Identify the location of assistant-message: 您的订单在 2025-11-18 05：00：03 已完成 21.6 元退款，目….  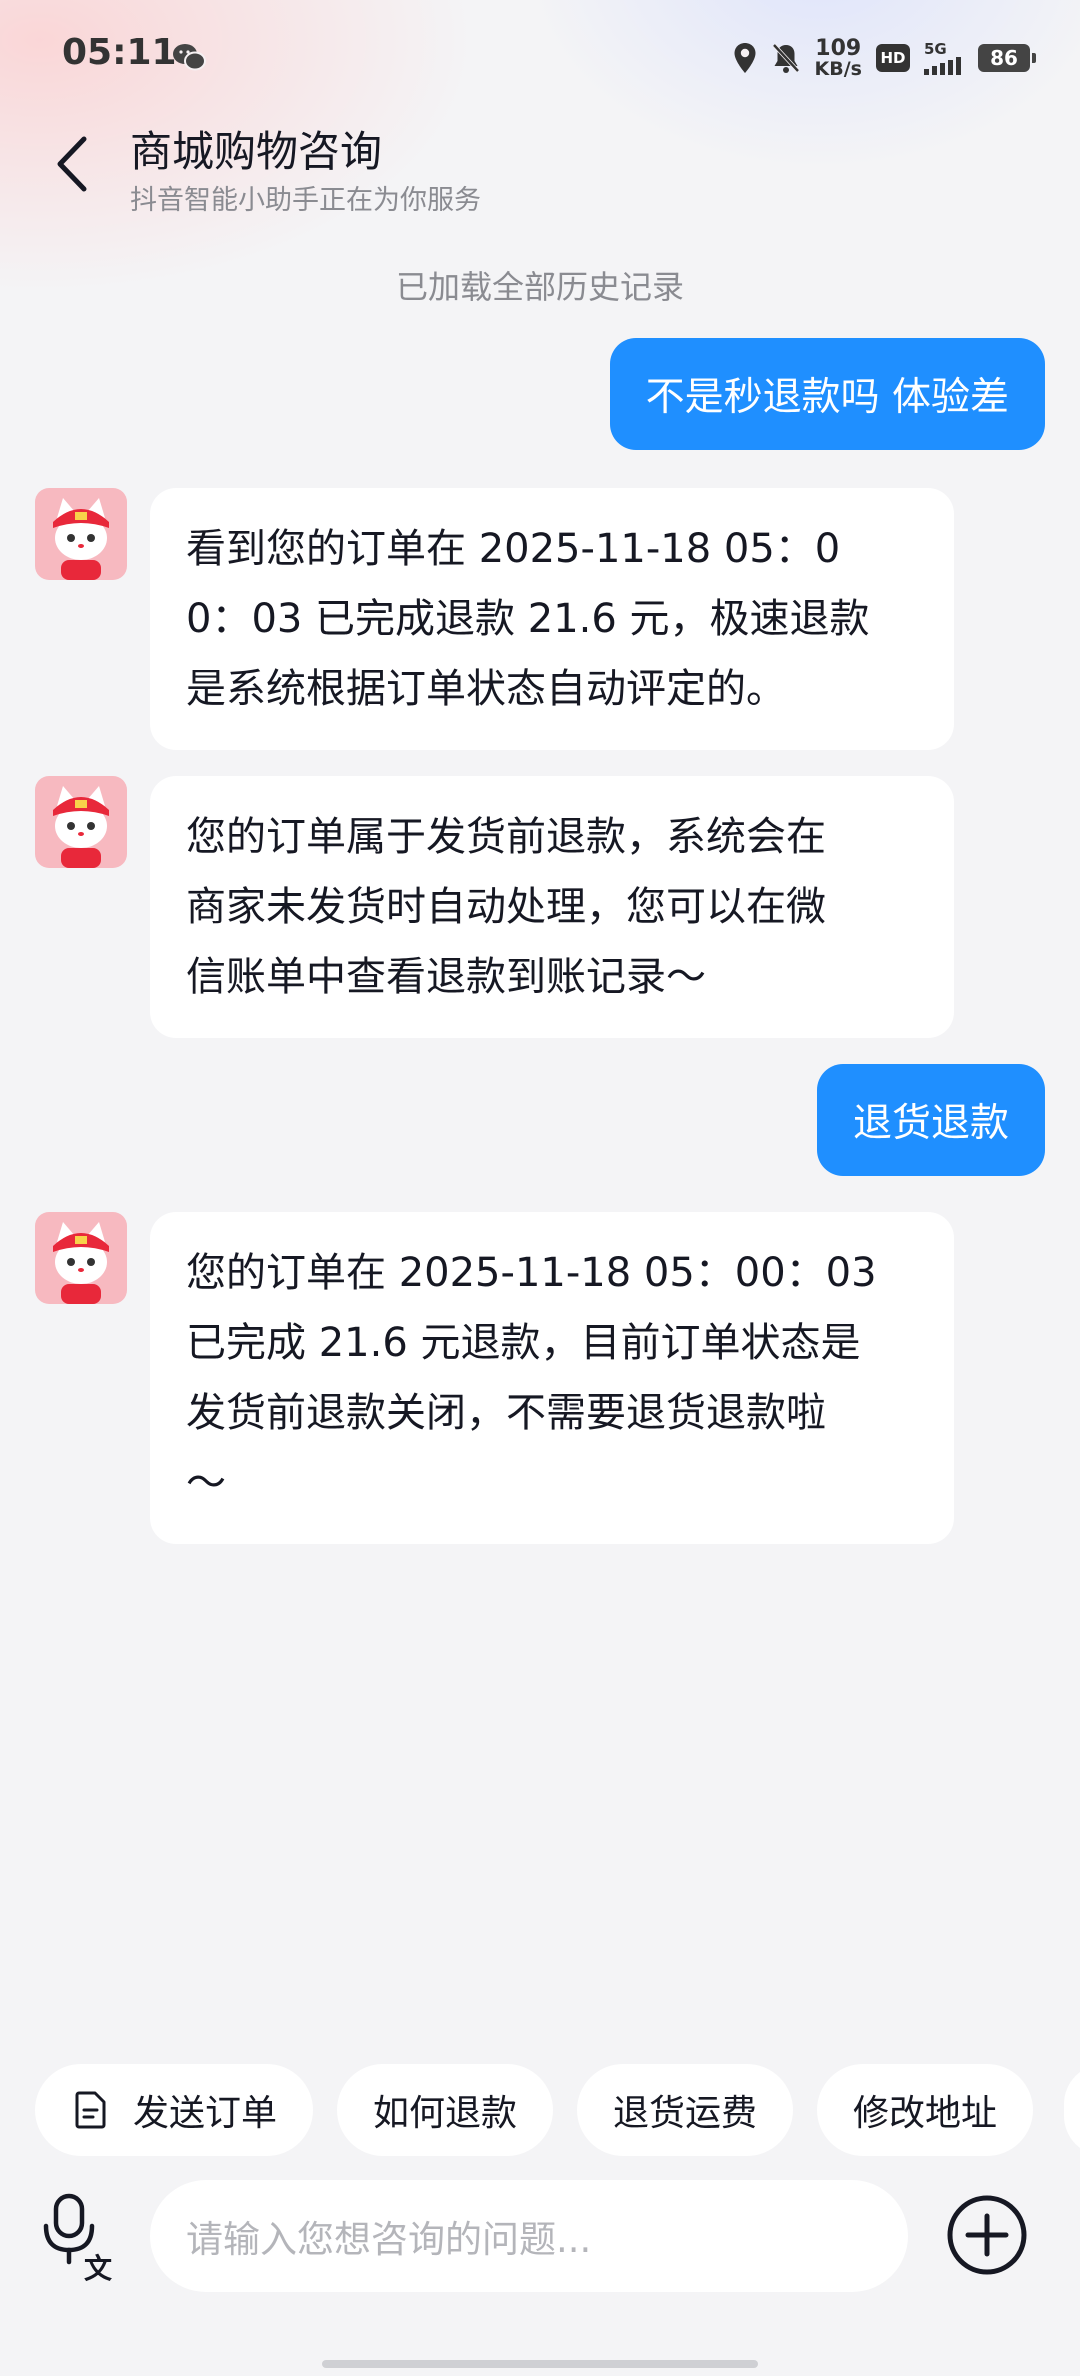
(552, 1378).